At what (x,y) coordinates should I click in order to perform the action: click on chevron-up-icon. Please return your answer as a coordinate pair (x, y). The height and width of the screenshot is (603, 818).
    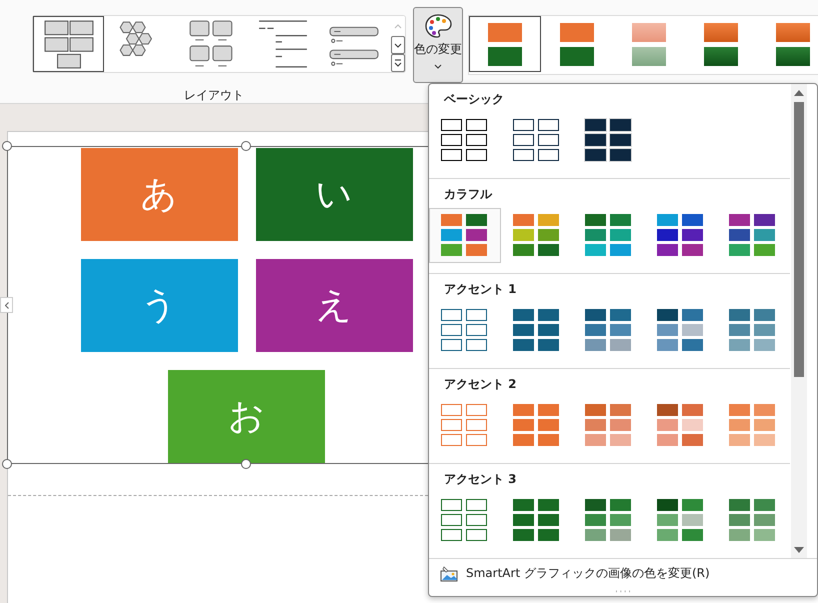
    Looking at the image, I should click on (398, 26).